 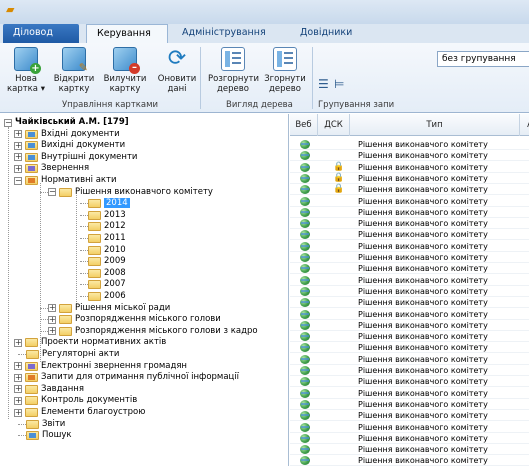 I want to click on tree-node: + Рішення міської ради, so click(x=109, y=308).